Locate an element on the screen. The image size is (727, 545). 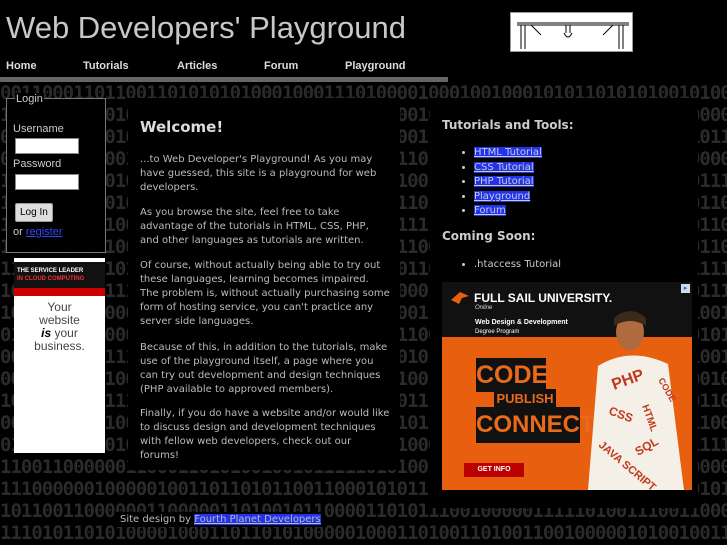
password-field is located at coordinates (47, 182).